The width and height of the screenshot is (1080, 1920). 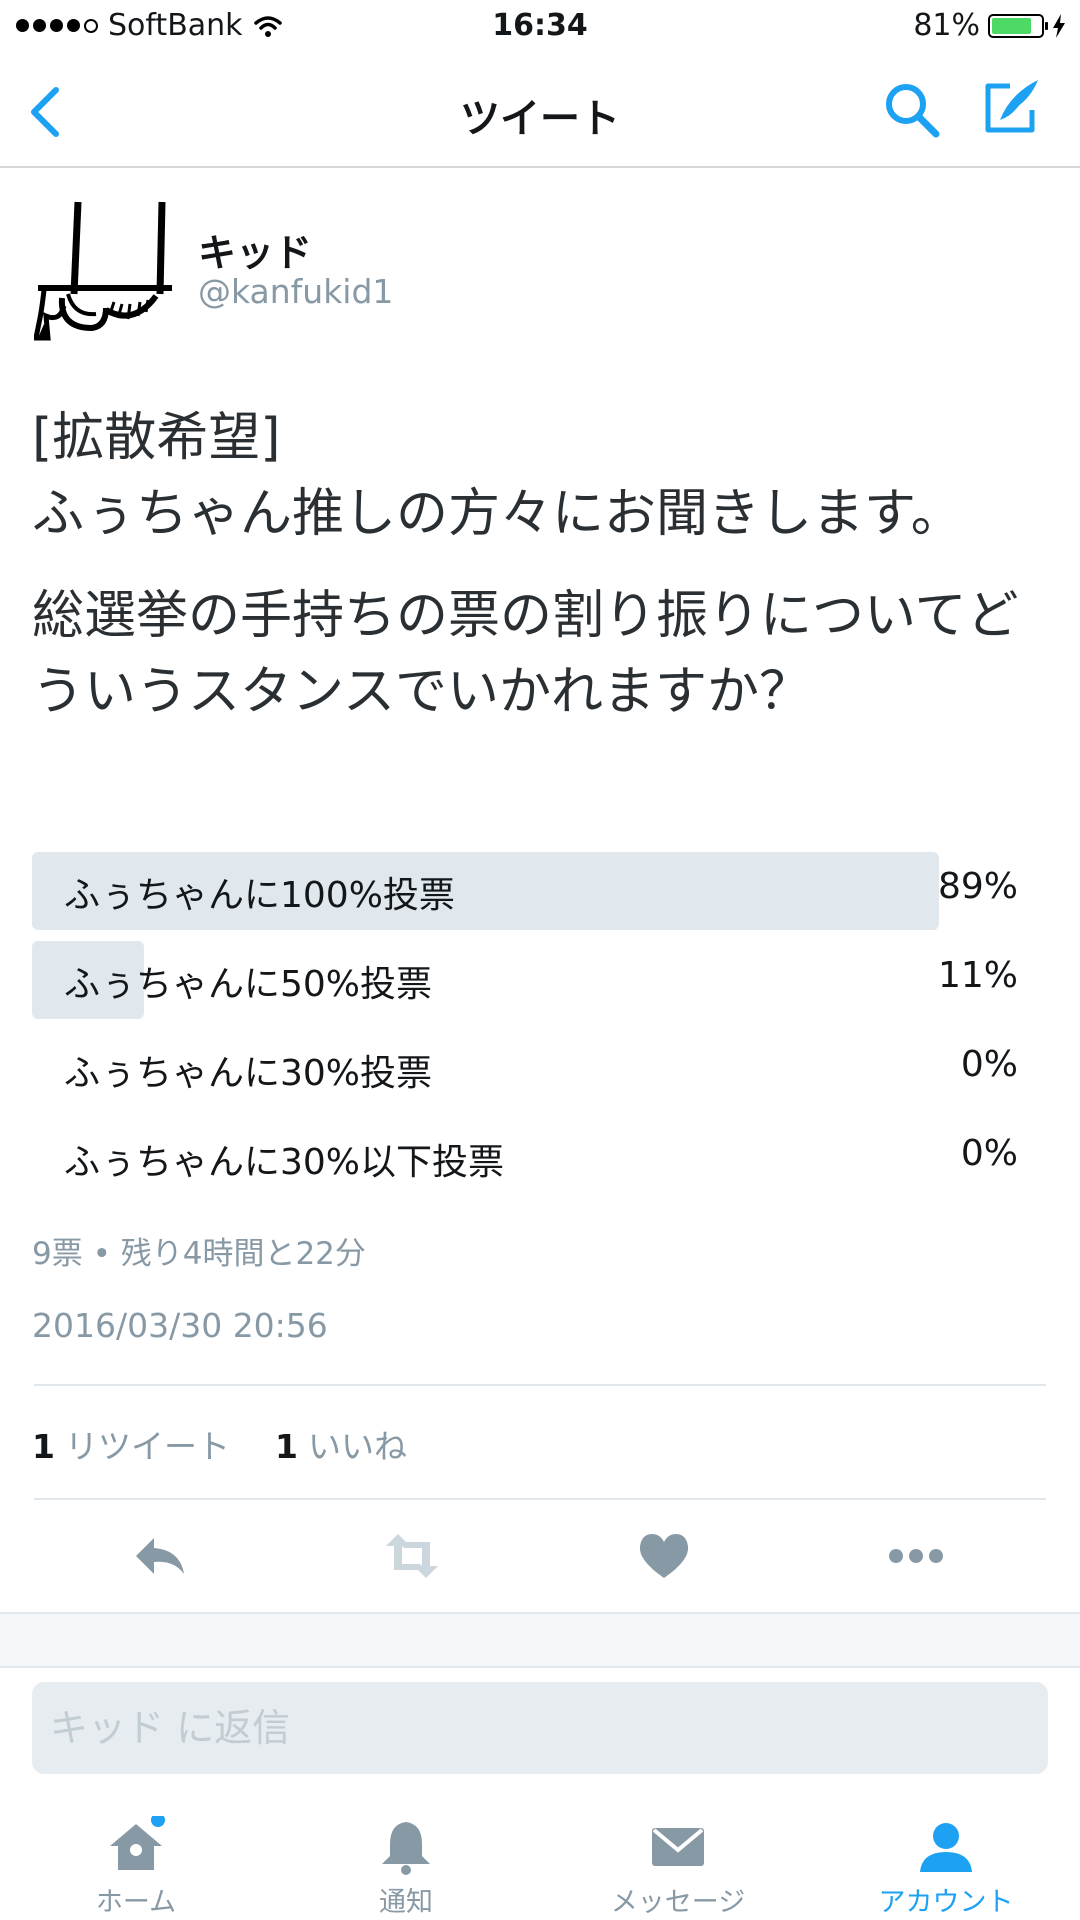 What do you see at coordinates (540, 1556) in the screenshot?
I see `tweet-actions` at bounding box center [540, 1556].